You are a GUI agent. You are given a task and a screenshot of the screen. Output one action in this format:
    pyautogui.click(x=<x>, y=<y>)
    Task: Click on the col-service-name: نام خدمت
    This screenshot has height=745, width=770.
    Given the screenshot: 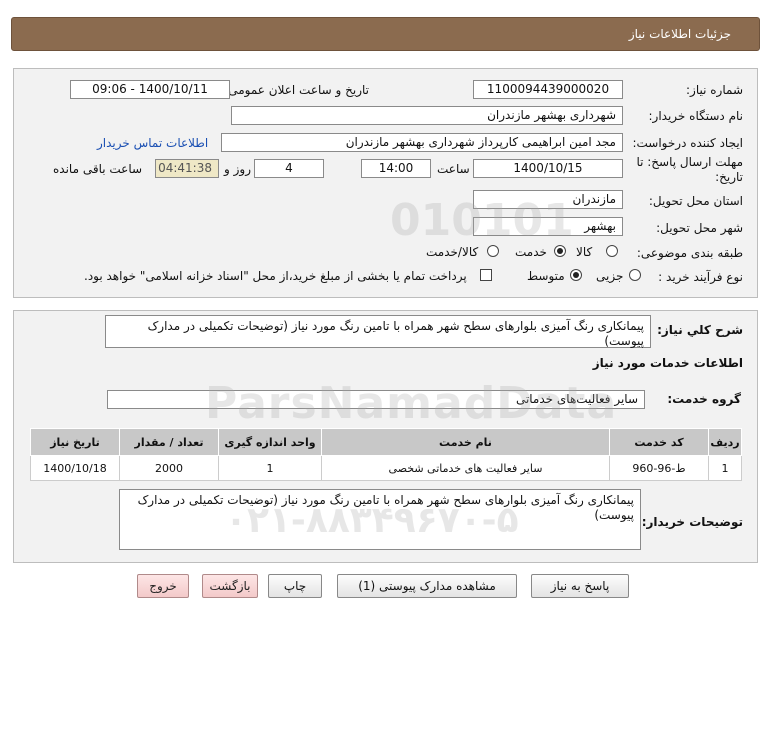 What is the action you would take?
    pyautogui.click(x=465, y=442)
    